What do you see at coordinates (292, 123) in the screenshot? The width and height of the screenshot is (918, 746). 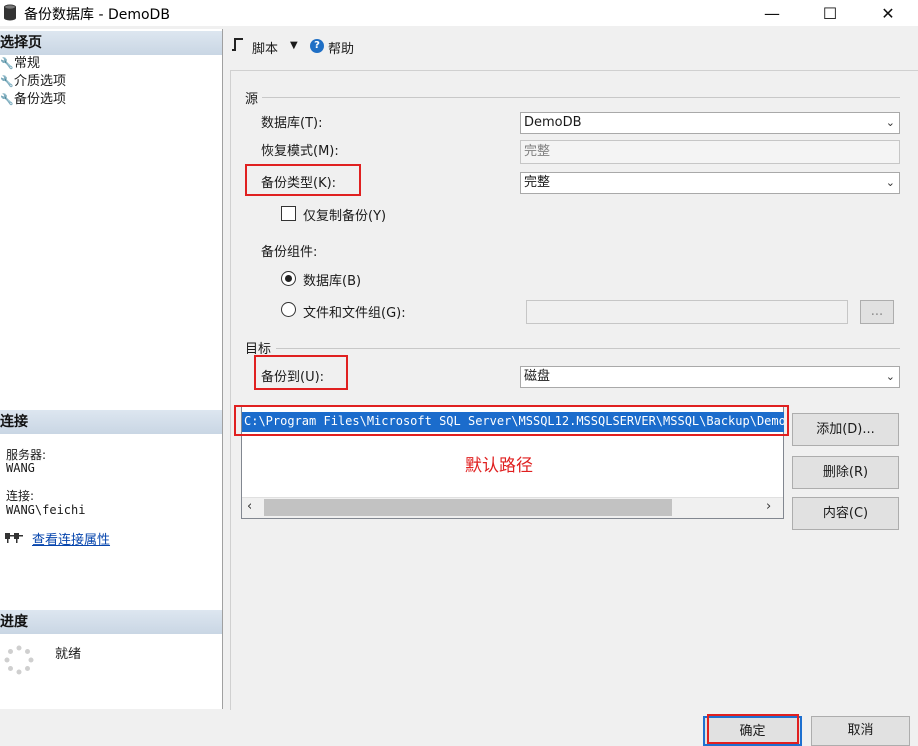 I see `database-label: 数据库(T):` at bounding box center [292, 123].